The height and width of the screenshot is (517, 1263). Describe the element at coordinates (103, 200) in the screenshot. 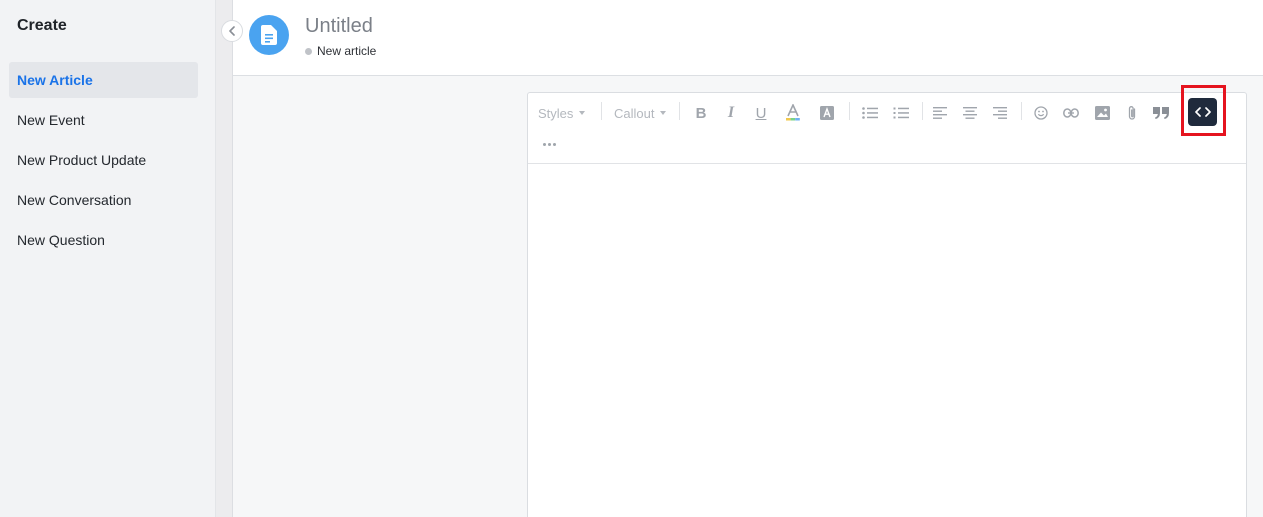

I see `sidebar-item-new-conversation: New Conversation` at that location.